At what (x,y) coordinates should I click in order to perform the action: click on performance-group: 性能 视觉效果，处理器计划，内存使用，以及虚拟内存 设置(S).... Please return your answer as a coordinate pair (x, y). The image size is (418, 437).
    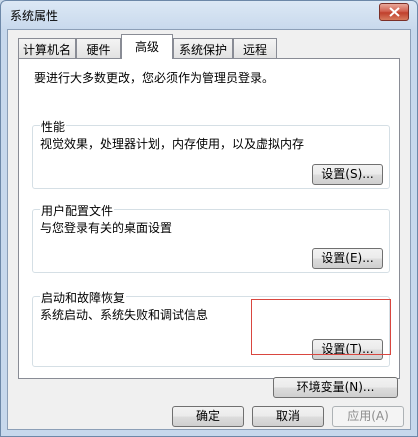
    Looking at the image, I should click on (211, 153).